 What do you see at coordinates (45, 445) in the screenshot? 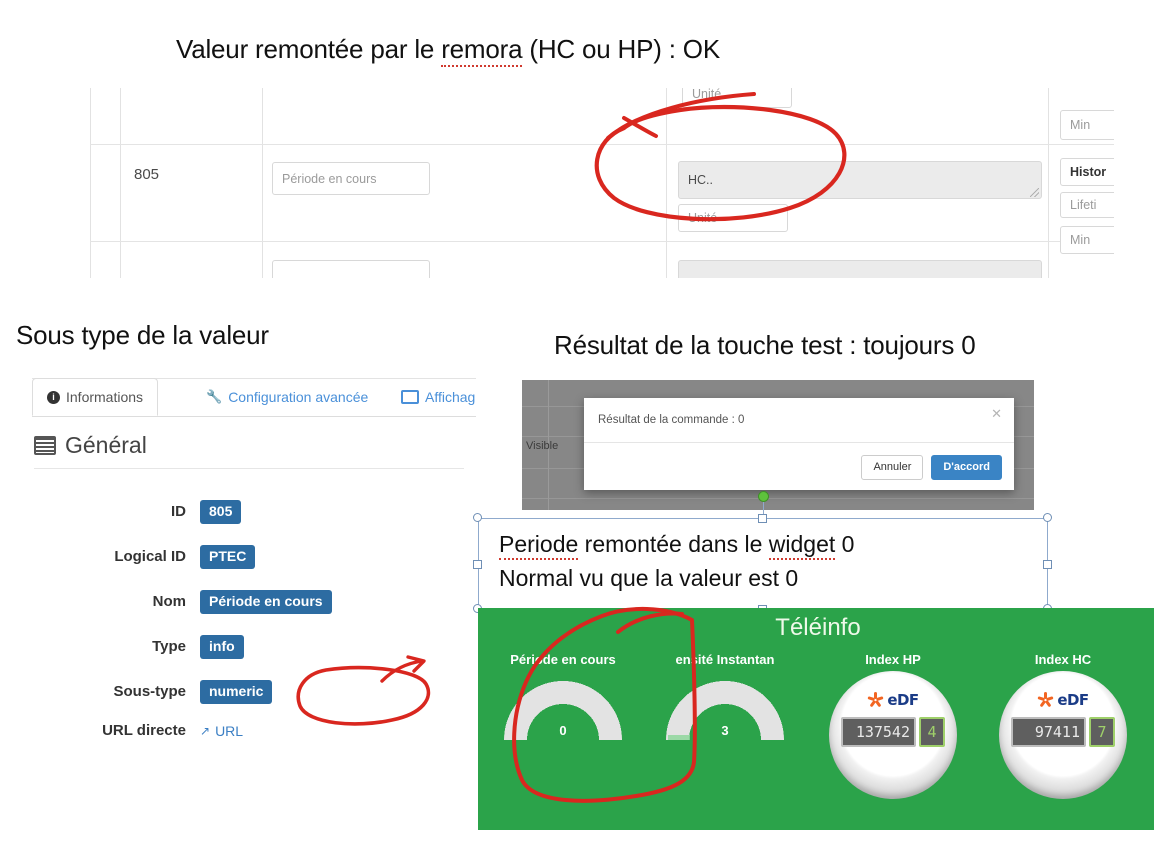
I see `list-icon` at bounding box center [45, 445].